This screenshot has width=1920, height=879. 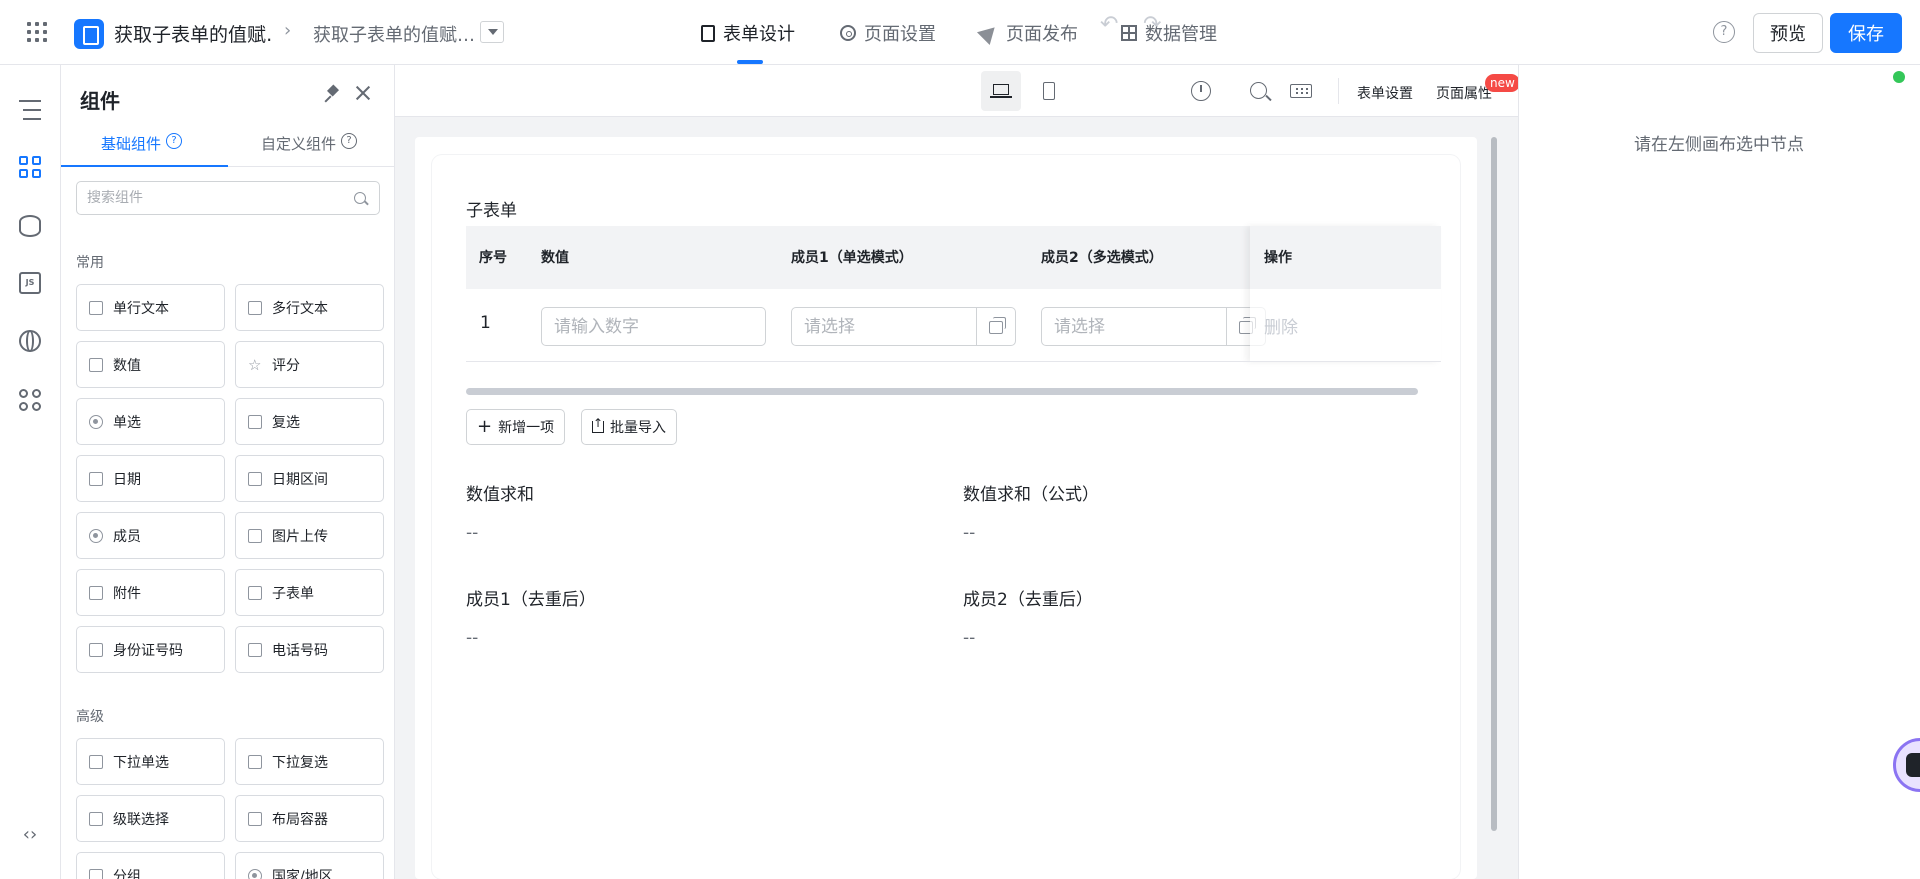 What do you see at coordinates (309, 478) in the screenshot?
I see `component-item: 日期区间` at bounding box center [309, 478].